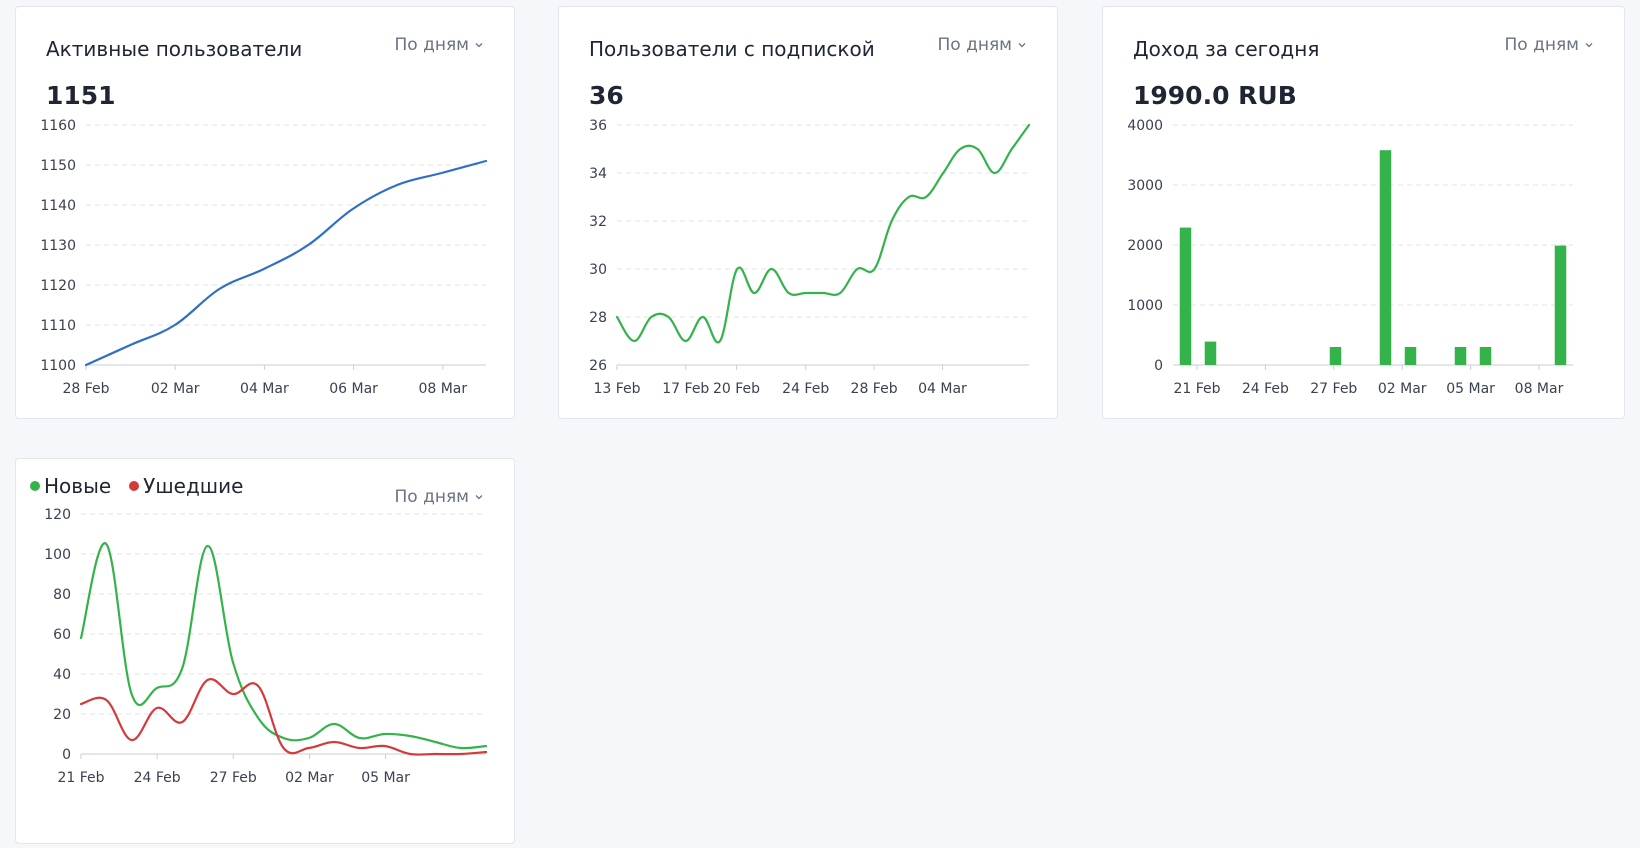  Describe the element at coordinates (616, 389) in the screenshot. I see `x-tick-label: 13 Feb` at that location.